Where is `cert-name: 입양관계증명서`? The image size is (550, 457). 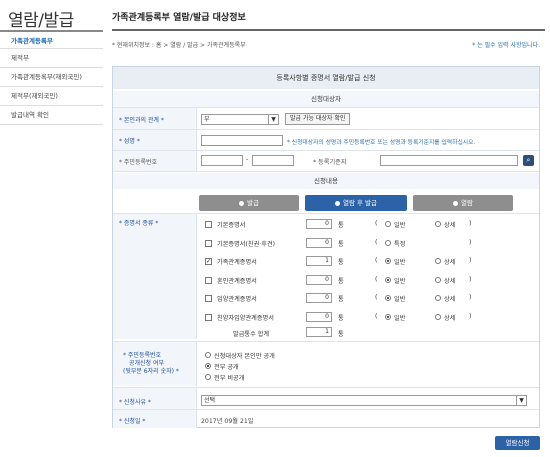
cert-name: 입양관계증명서 is located at coordinates (237, 299).